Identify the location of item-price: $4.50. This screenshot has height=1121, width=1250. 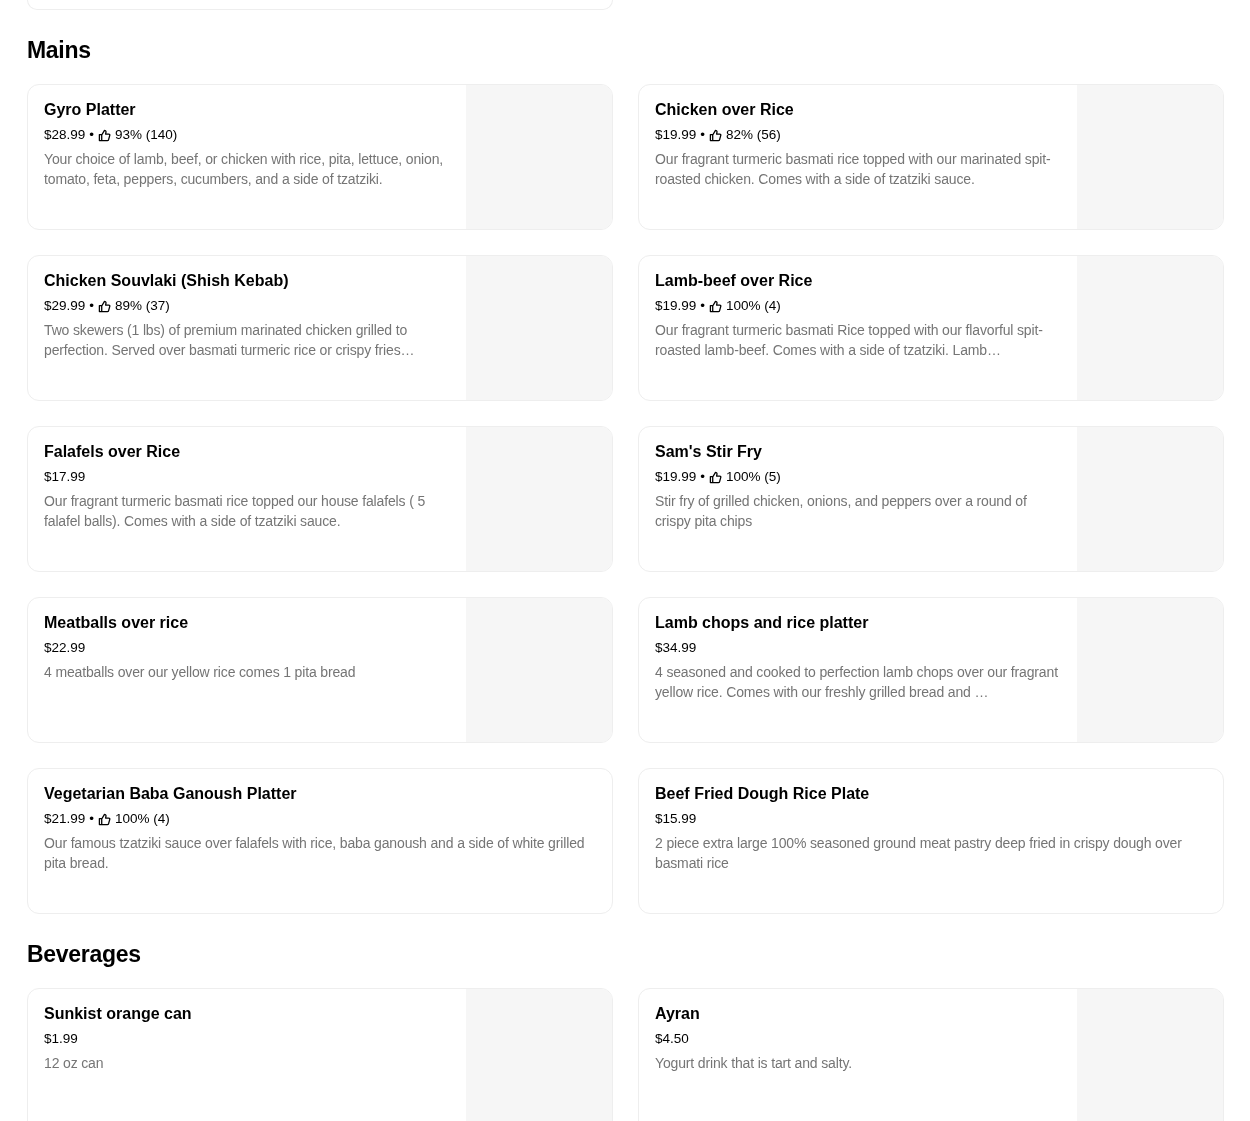
(672, 1039).